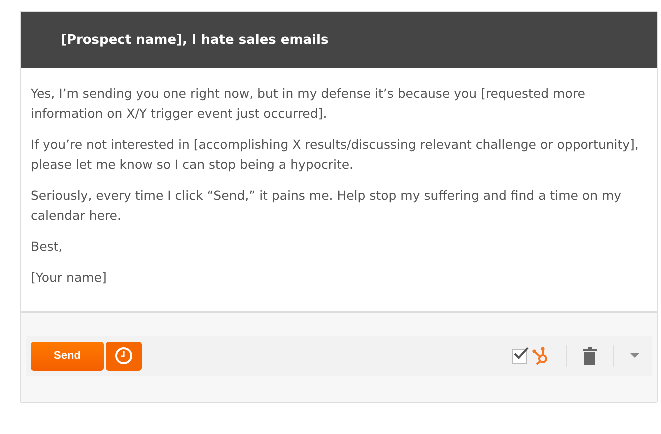  I want to click on email-paragraph: [Your name], so click(69, 278).